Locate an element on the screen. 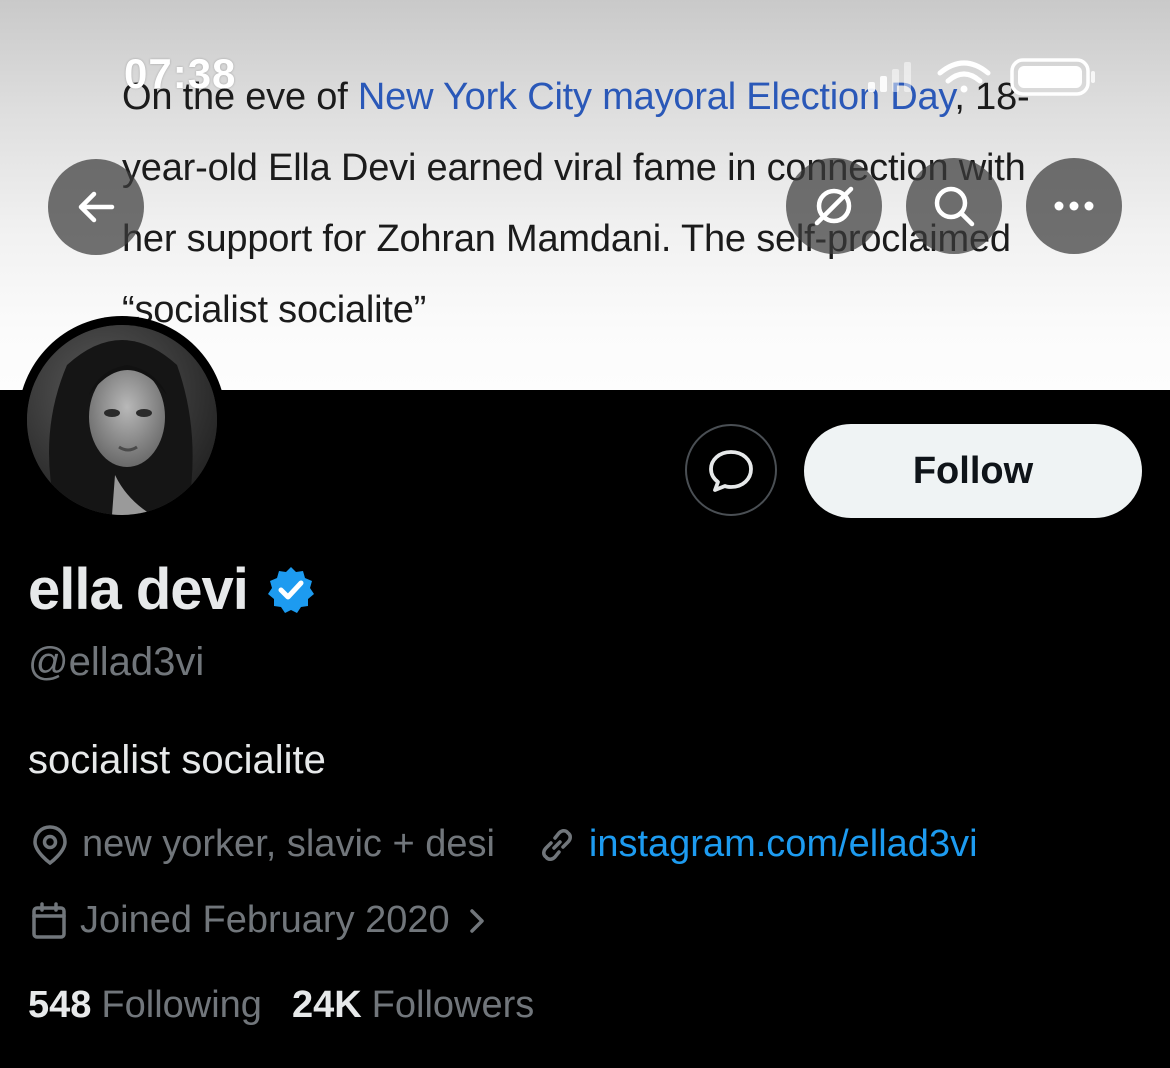  grok-icon is located at coordinates (834, 206).